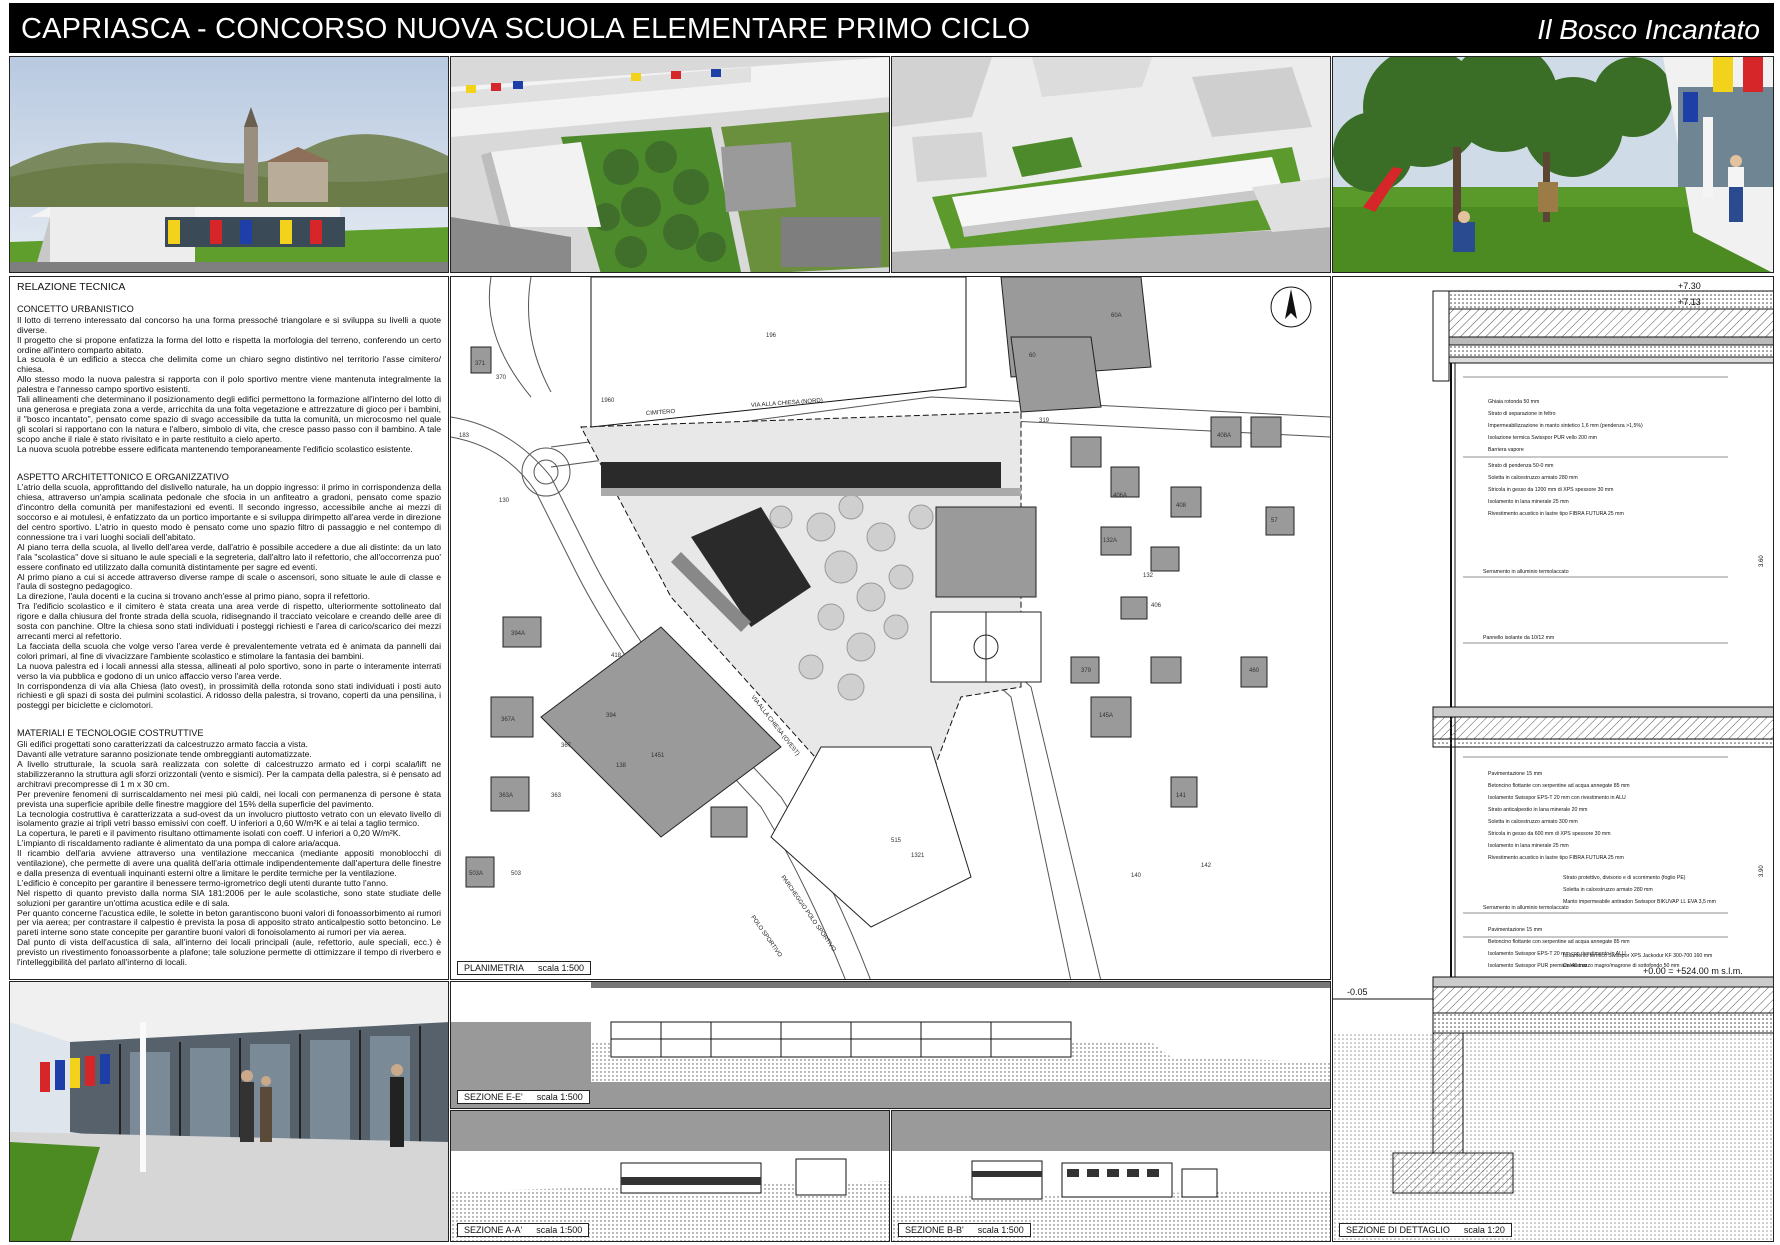 The image size is (1780, 1245). Describe the element at coordinates (1689, 302) in the screenshot. I see `level-mark: +7.13` at that location.